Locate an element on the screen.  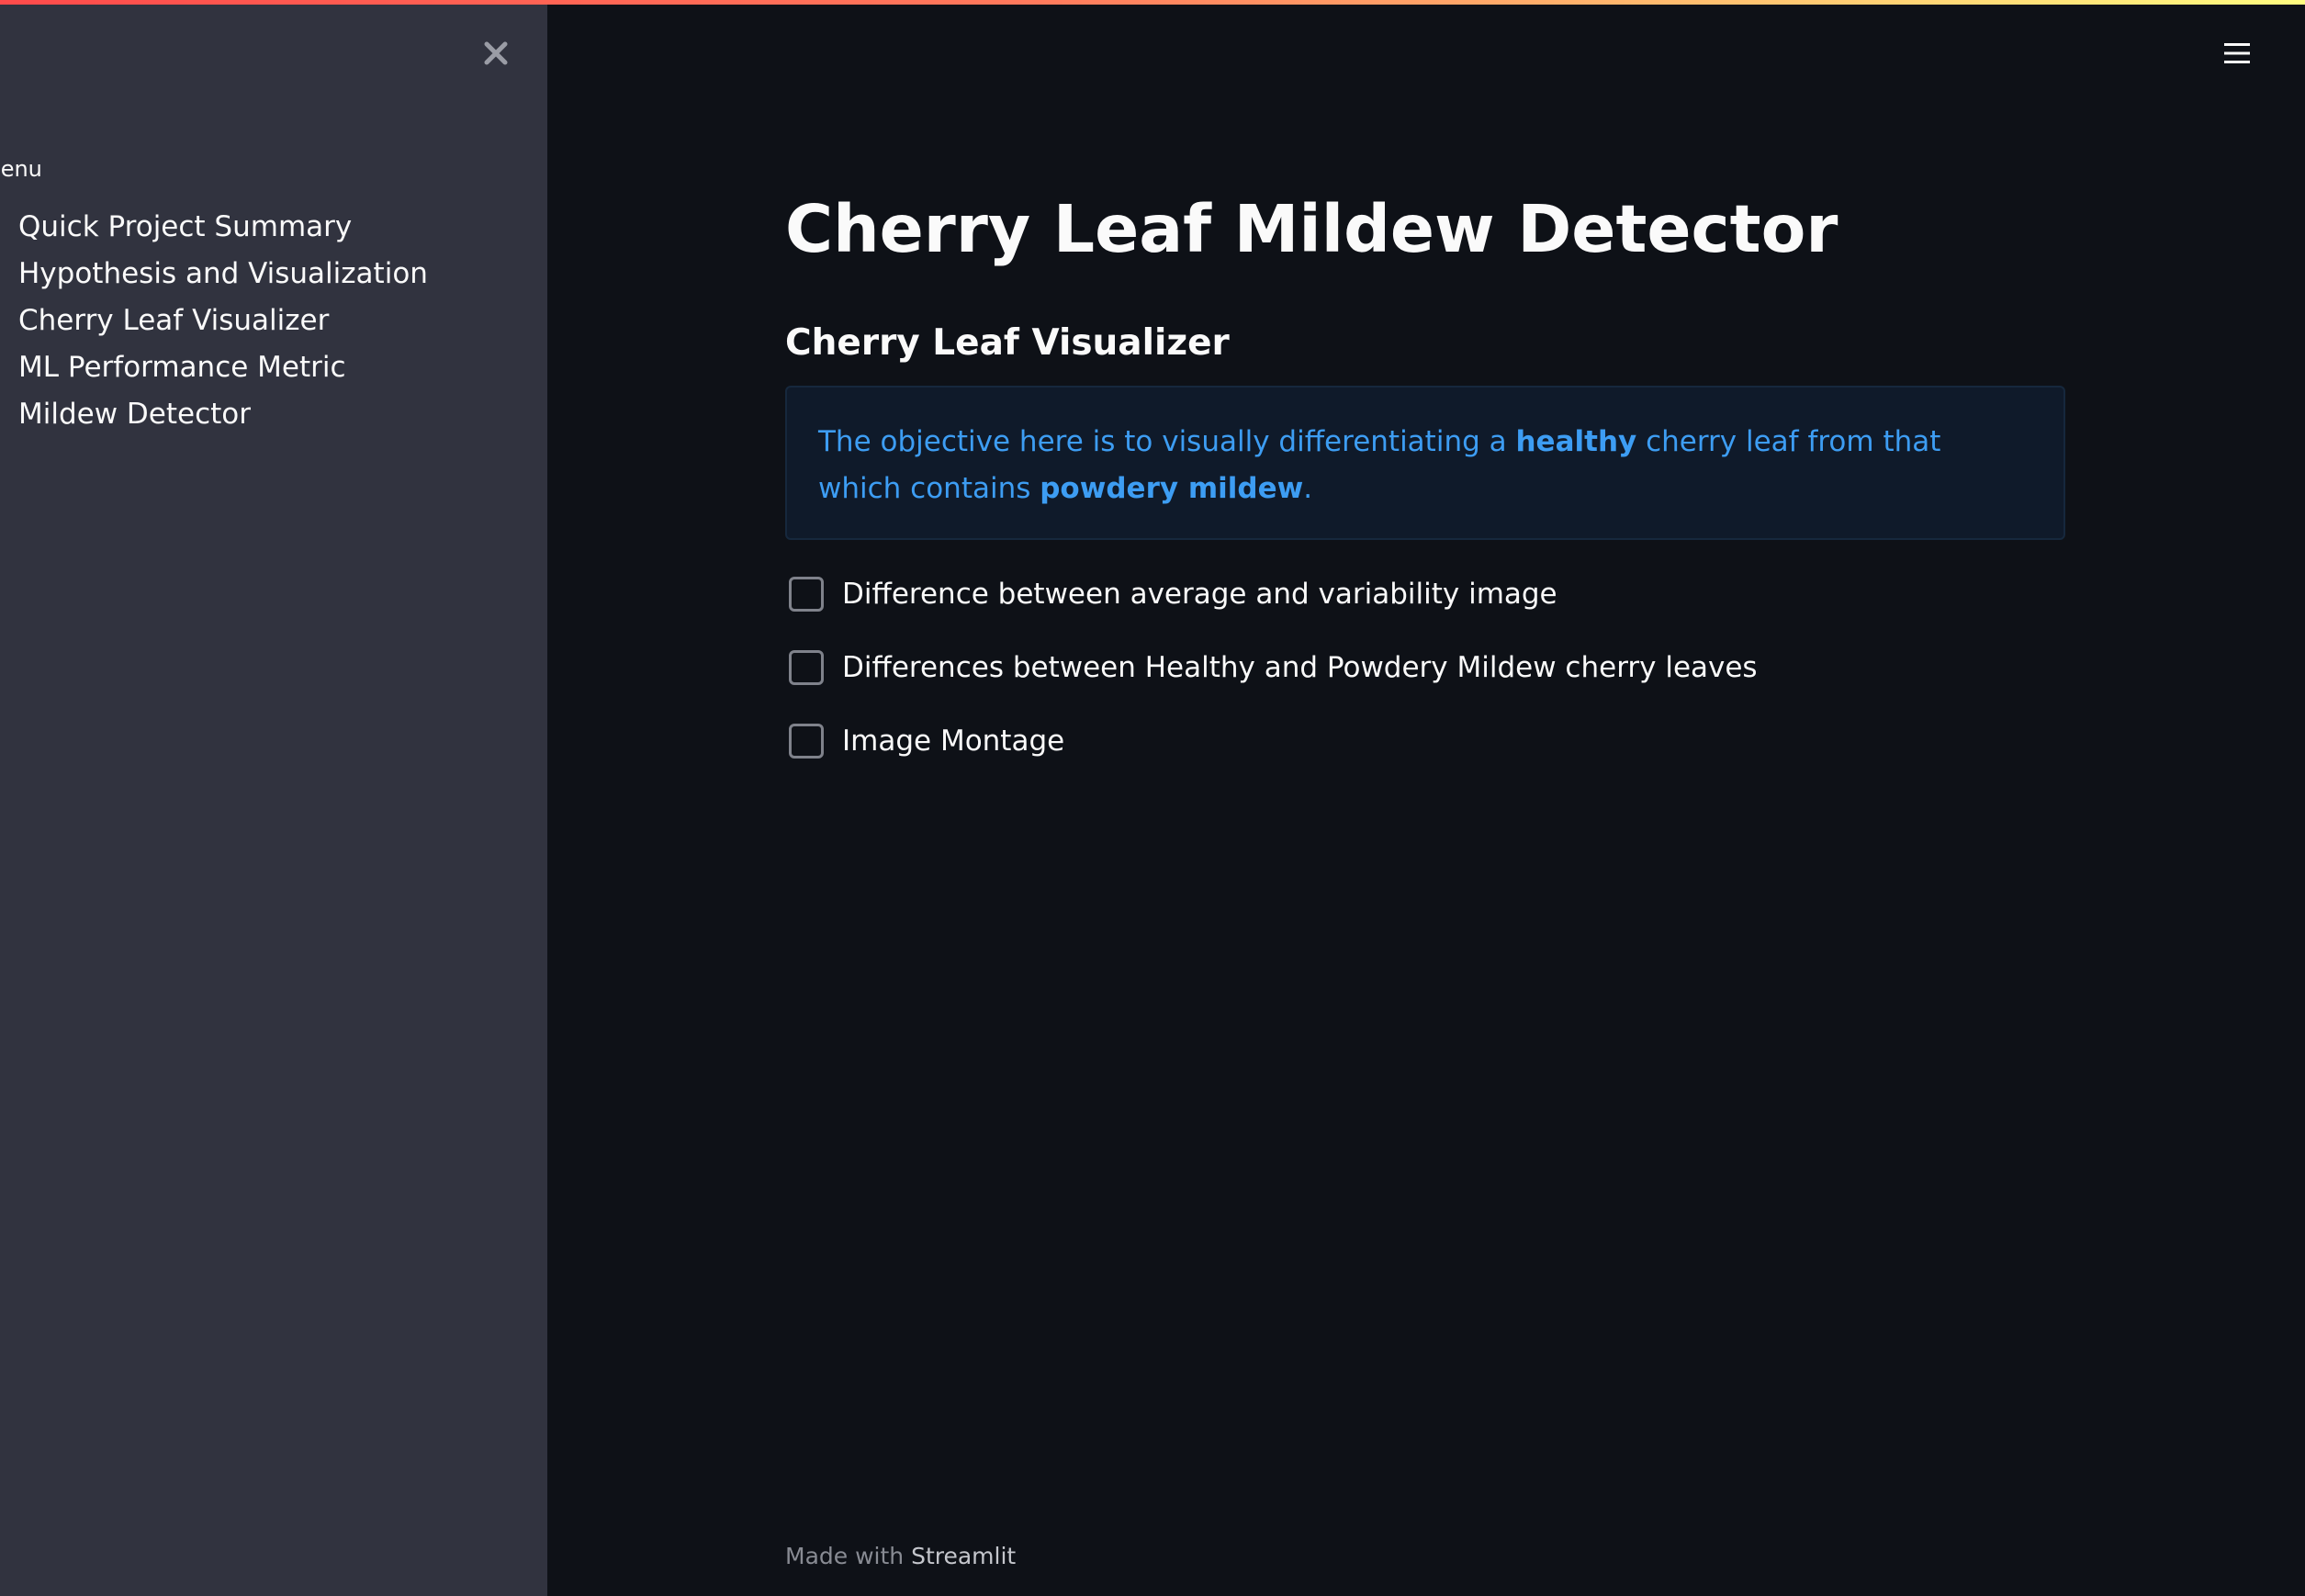
main-menu-button is located at coordinates (2237, 53).